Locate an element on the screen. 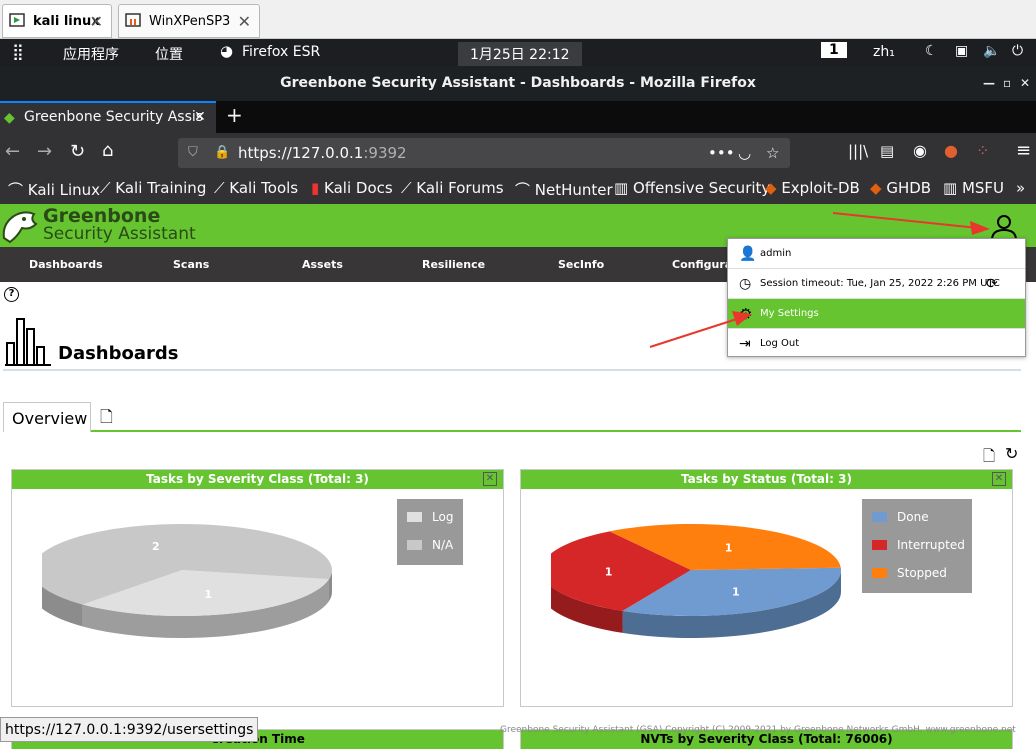 This screenshot has height=749, width=1036. tab-overview: Overview is located at coordinates (47, 417).